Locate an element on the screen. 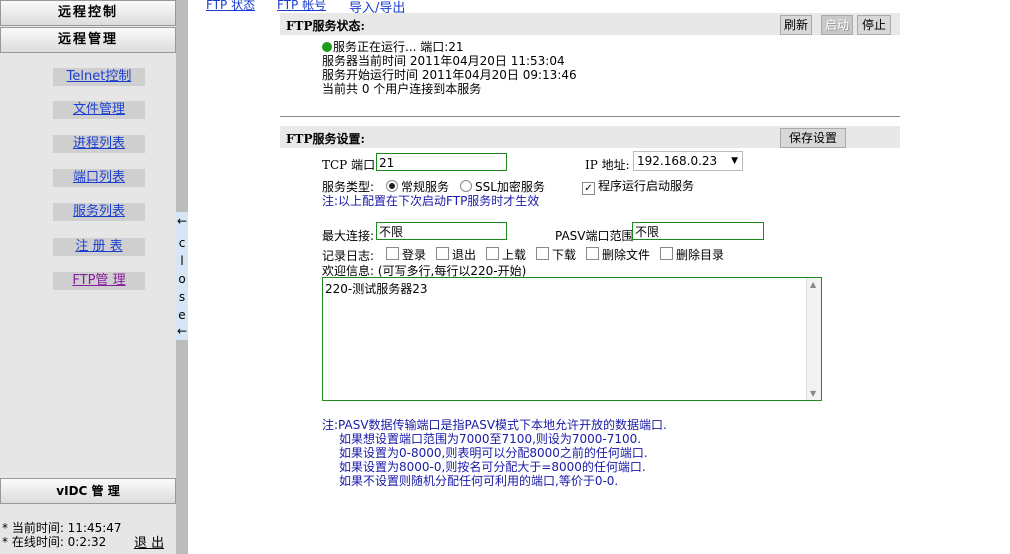 The height and width of the screenshot is (554, 1010). ip-address-select: 192.168.0.23 ▼ is located at coordinates (688, 161).